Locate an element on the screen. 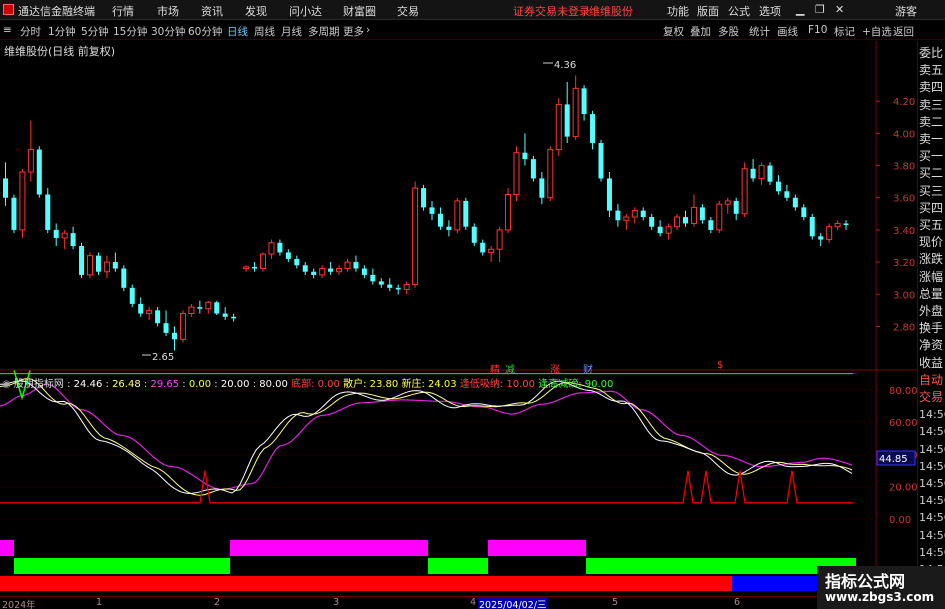 The width and height of the screenshot is (945, 609). side-panel-label: 卖二 is located at coordinates (932, 122).